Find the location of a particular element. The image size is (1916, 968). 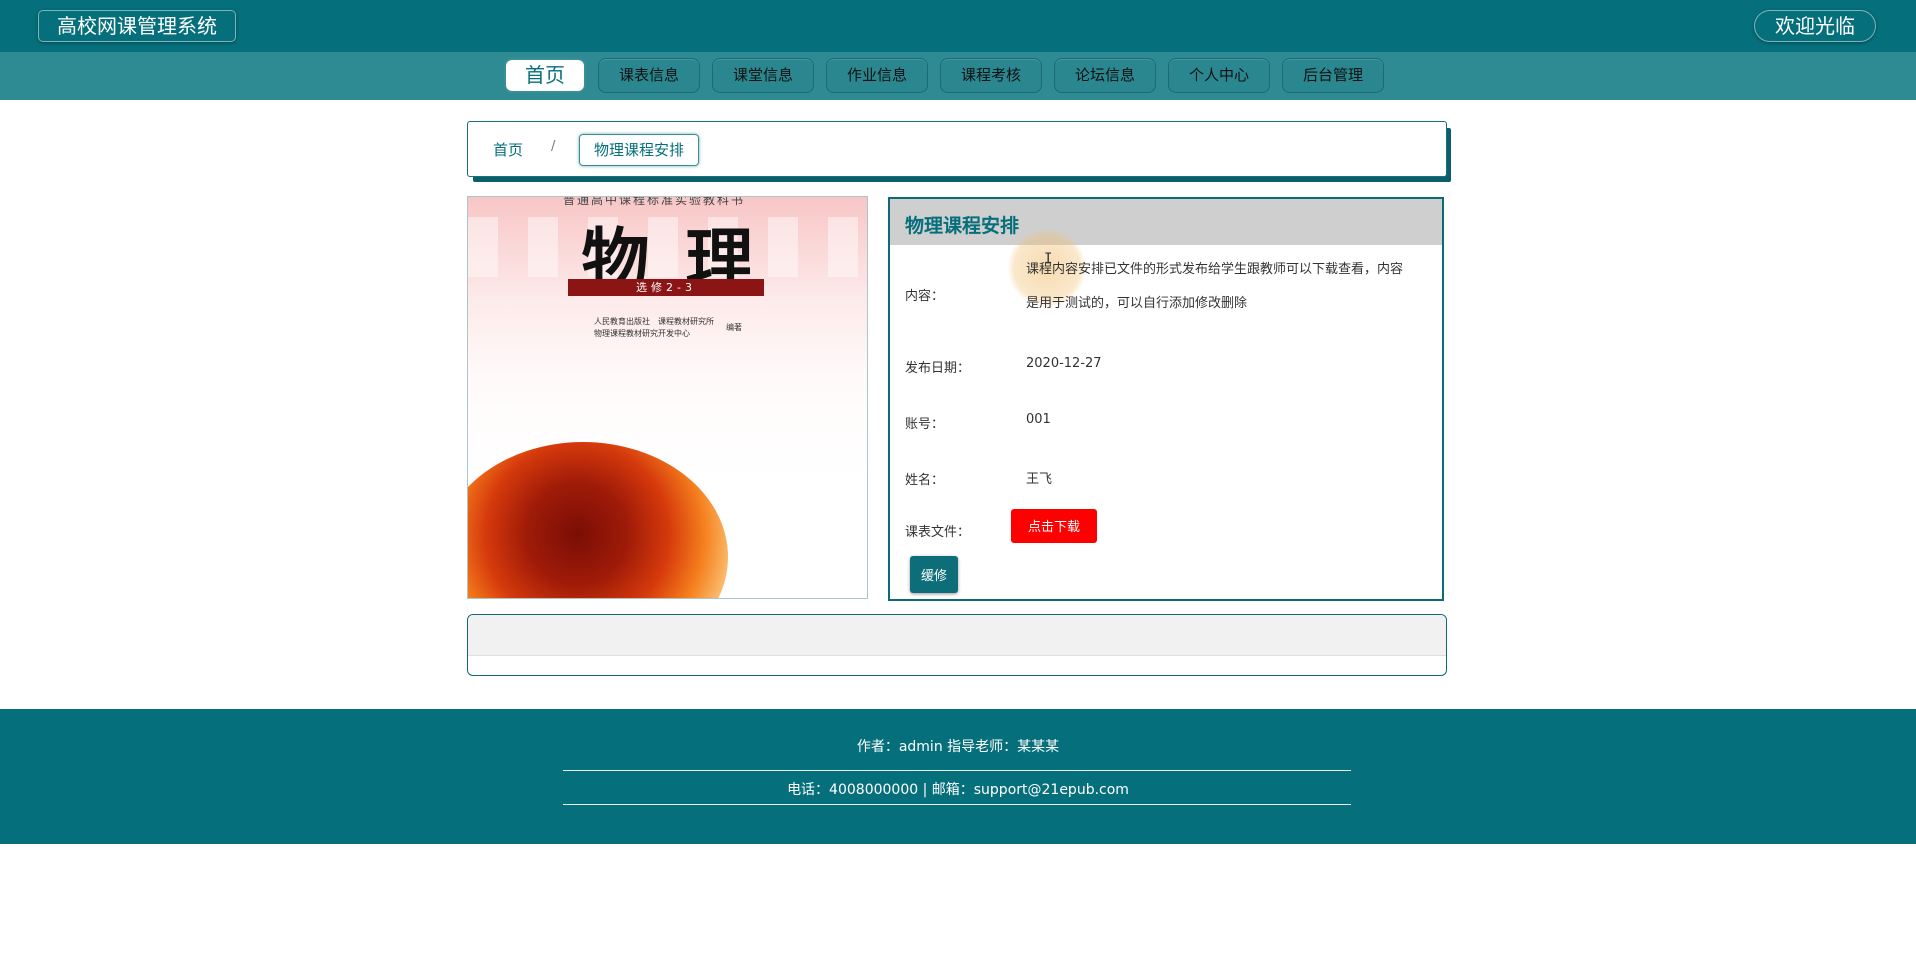

footer-author: 作者：admin 指导老师：某某某 is located at coordinates (958, 747).